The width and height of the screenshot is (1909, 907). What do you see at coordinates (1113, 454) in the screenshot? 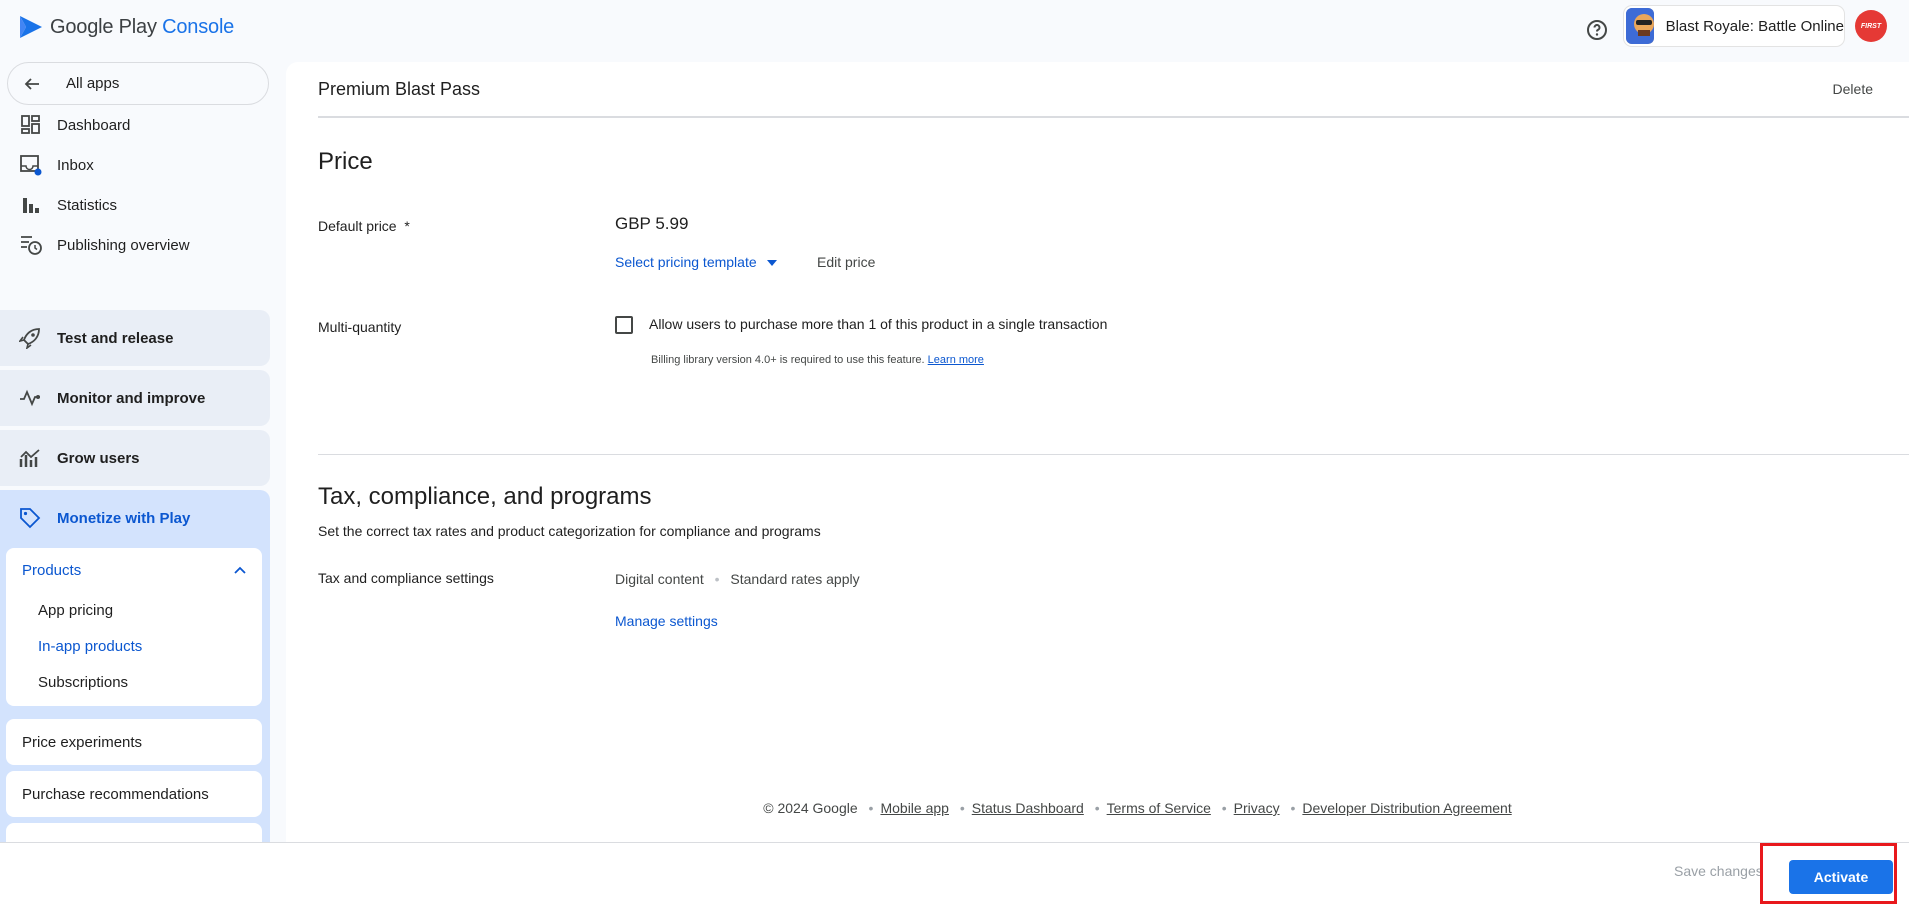
I see `section-divider` at bounding box center [1113, 454].